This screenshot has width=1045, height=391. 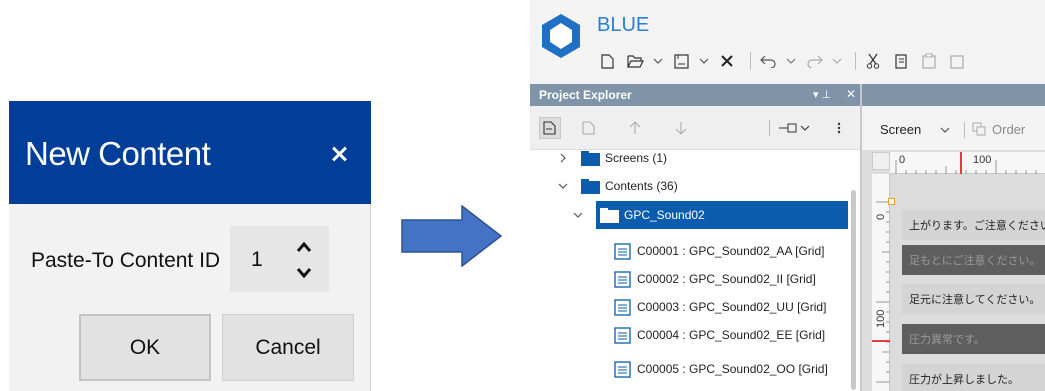 I want to click on ruler-corner, so click(x=881, y=161).